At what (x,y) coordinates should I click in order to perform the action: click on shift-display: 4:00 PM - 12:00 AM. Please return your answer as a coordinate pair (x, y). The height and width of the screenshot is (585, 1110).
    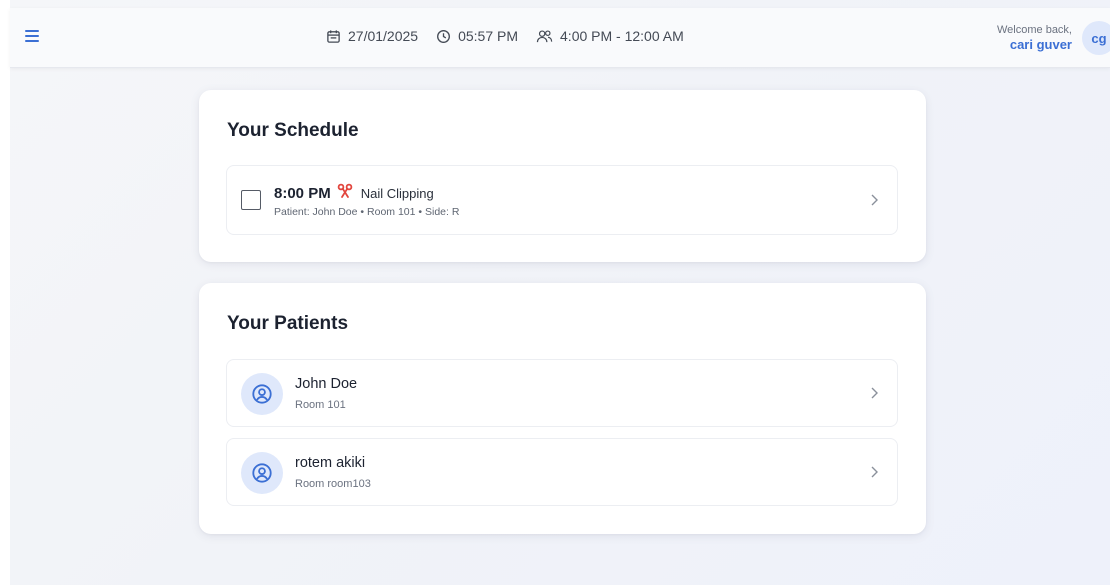
    Looking at the image, I should click on (610, 36).